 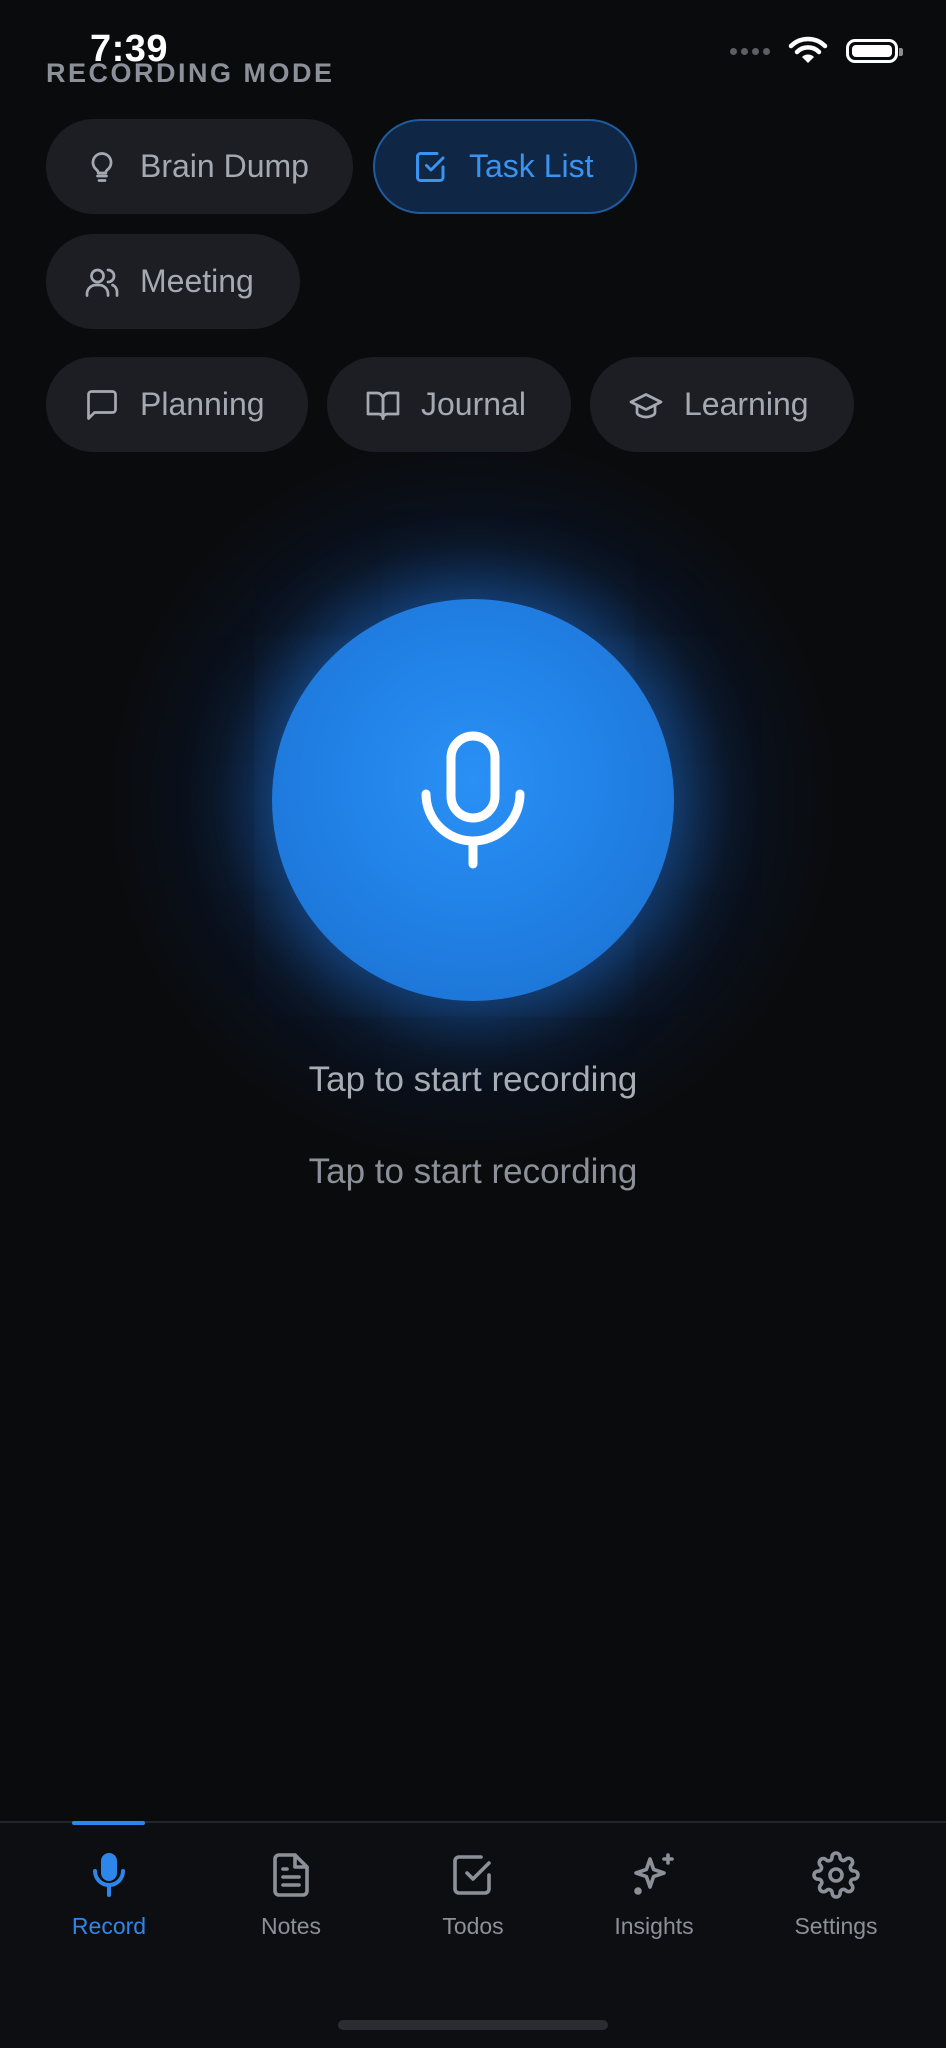 I want to click on tab-label: Notes, so click(x=291, y=1926).